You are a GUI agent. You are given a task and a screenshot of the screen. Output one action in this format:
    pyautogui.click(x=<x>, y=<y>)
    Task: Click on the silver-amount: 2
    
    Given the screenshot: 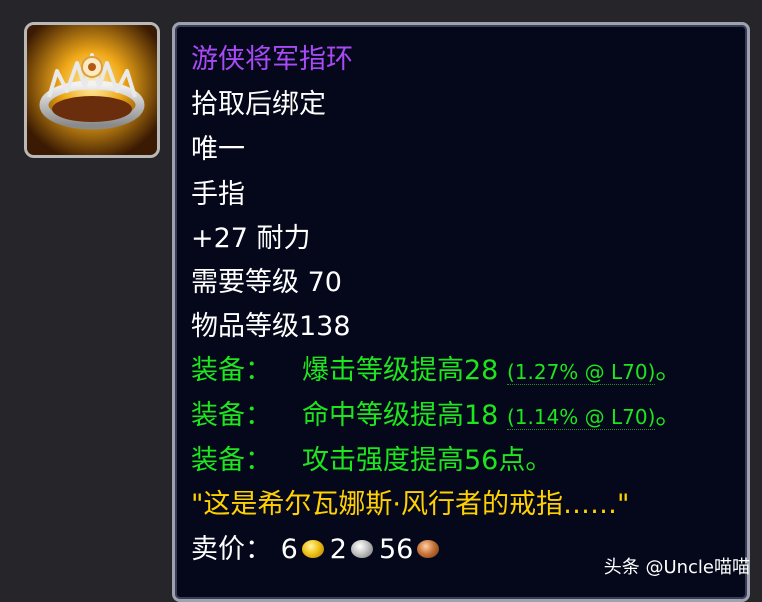 What is the action you would take?
    pyautogui.click(x=338, y=549)
    